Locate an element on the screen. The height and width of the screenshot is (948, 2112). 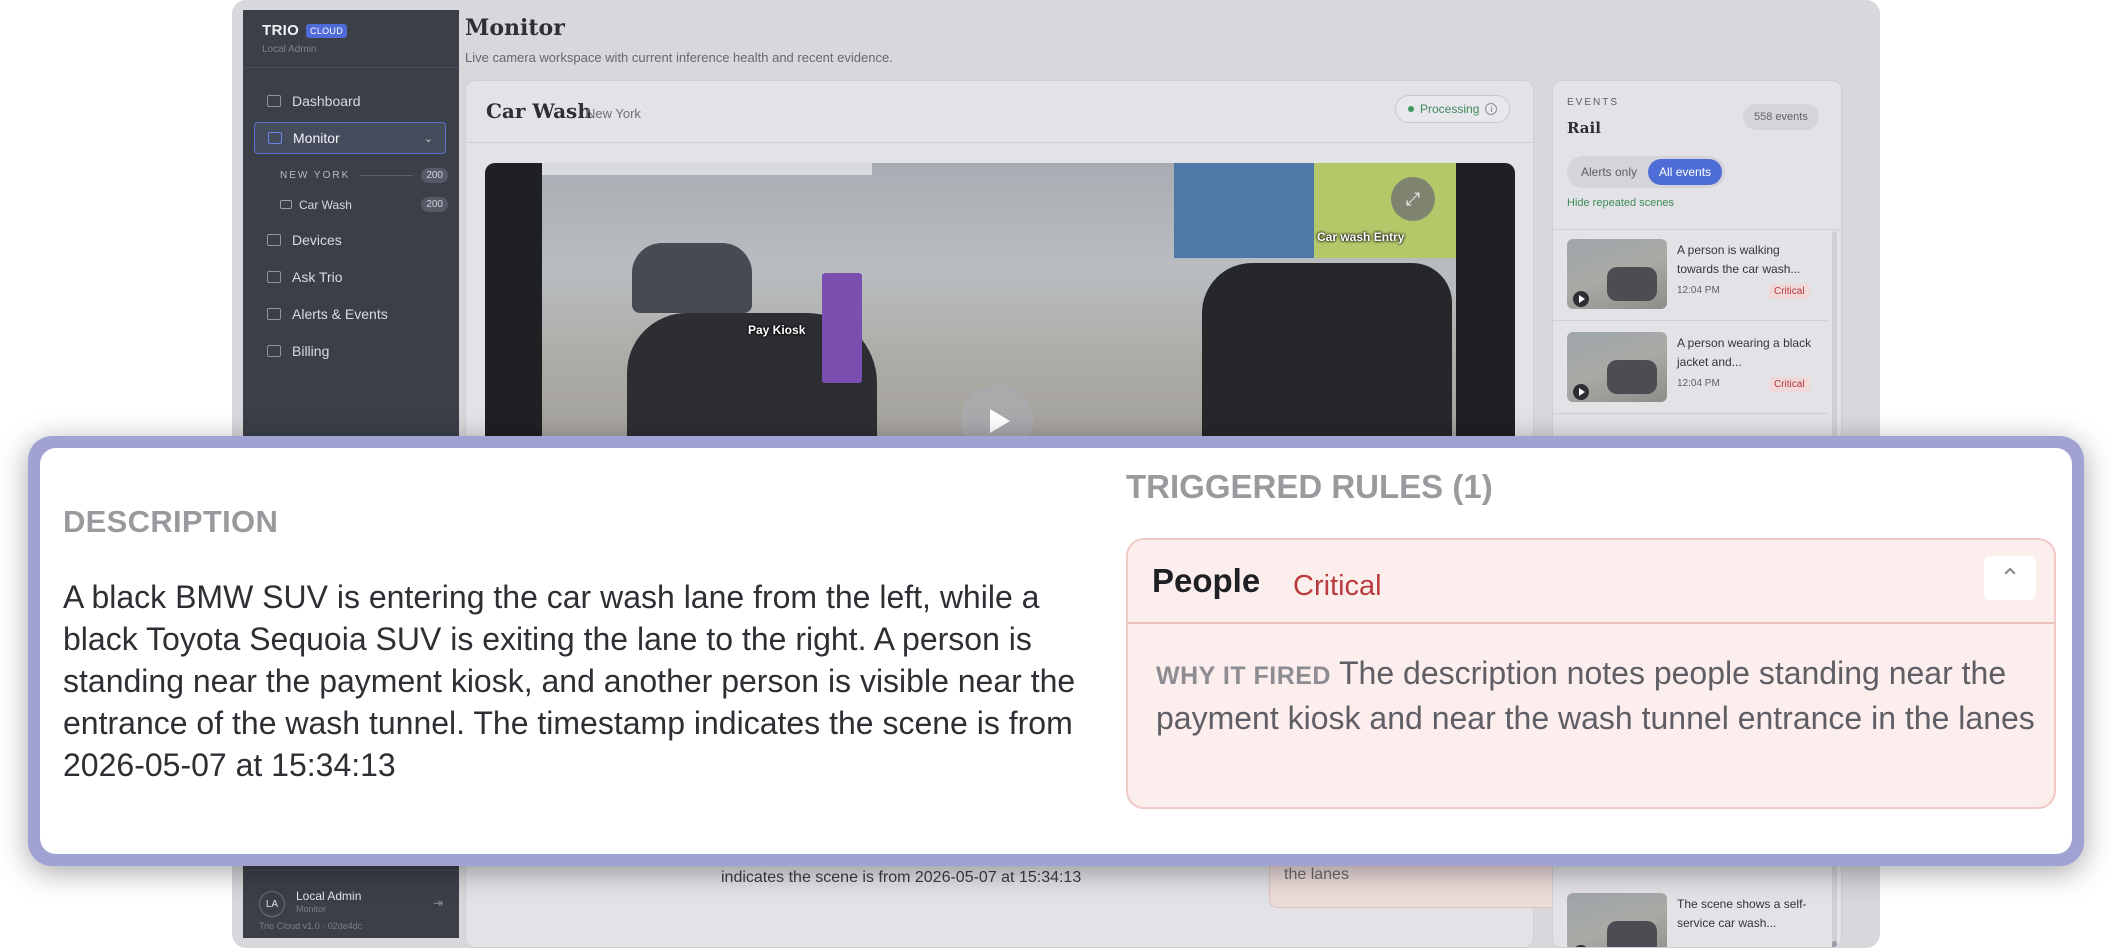
sidebar-item-label: Alerts & Events is located at coordinates (340, 314).